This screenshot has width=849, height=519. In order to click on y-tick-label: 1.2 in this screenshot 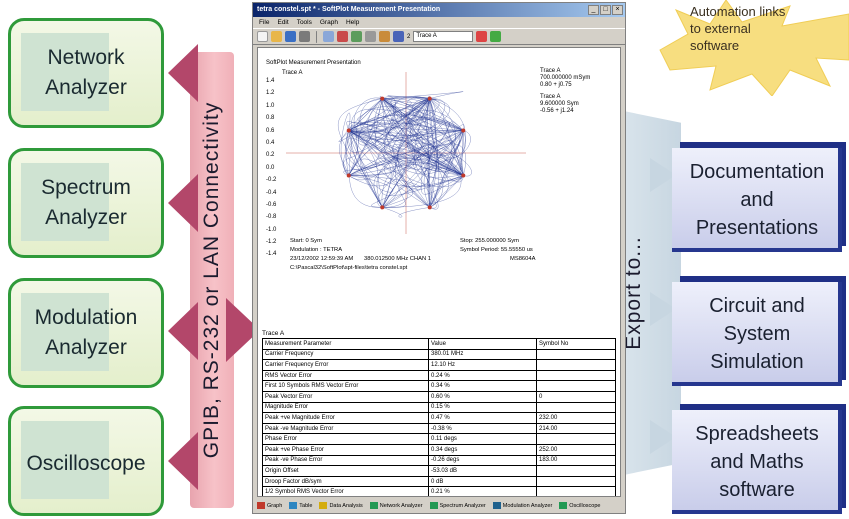, I will do `click(270, 93)`.